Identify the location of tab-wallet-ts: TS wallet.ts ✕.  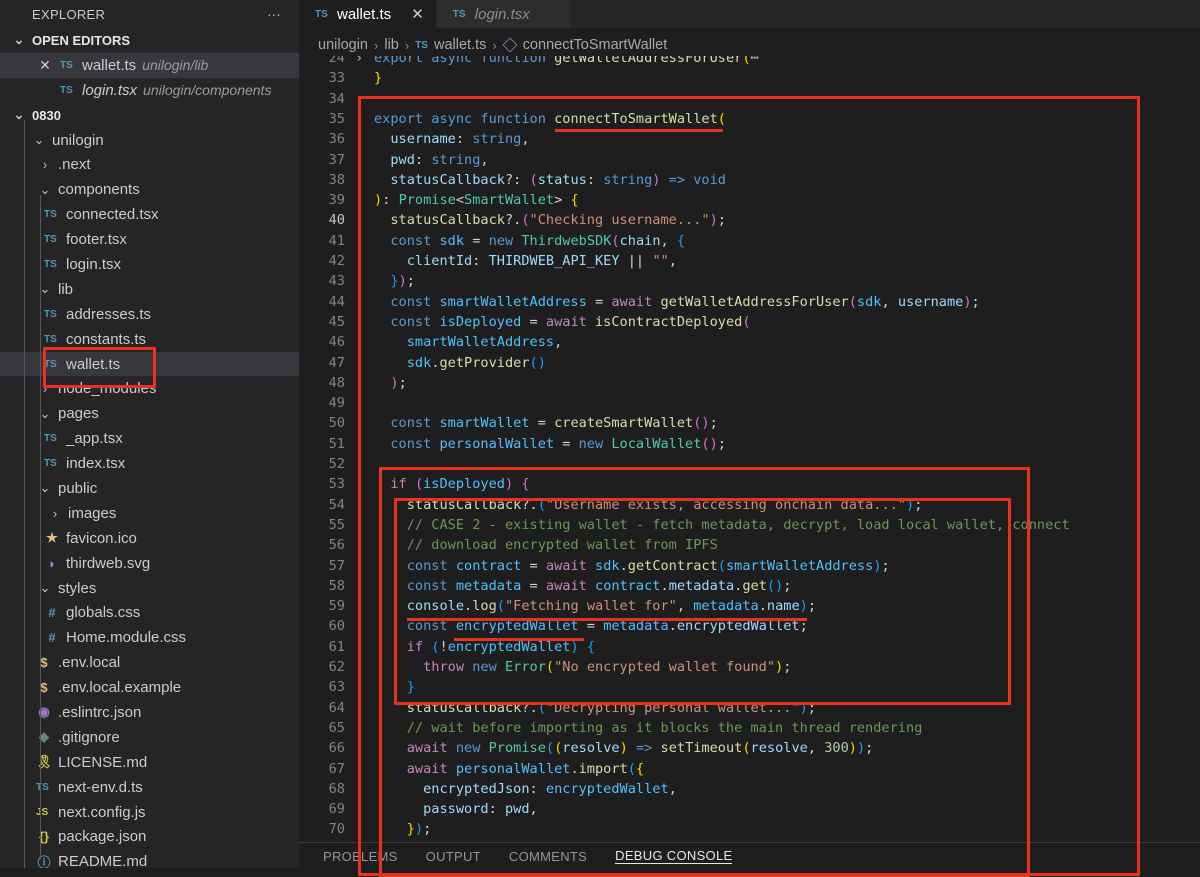
(368, 14).